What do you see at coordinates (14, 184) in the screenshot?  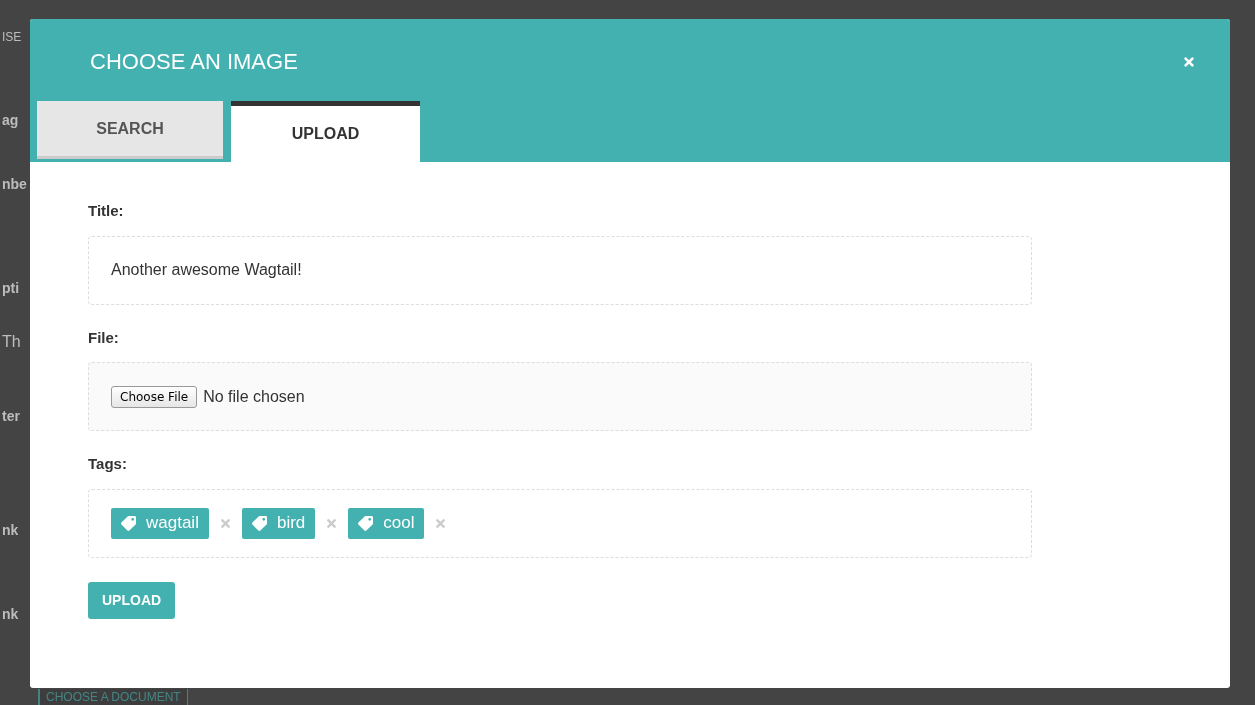 I see `background-text: nbe` at bounding box center [14, 184].